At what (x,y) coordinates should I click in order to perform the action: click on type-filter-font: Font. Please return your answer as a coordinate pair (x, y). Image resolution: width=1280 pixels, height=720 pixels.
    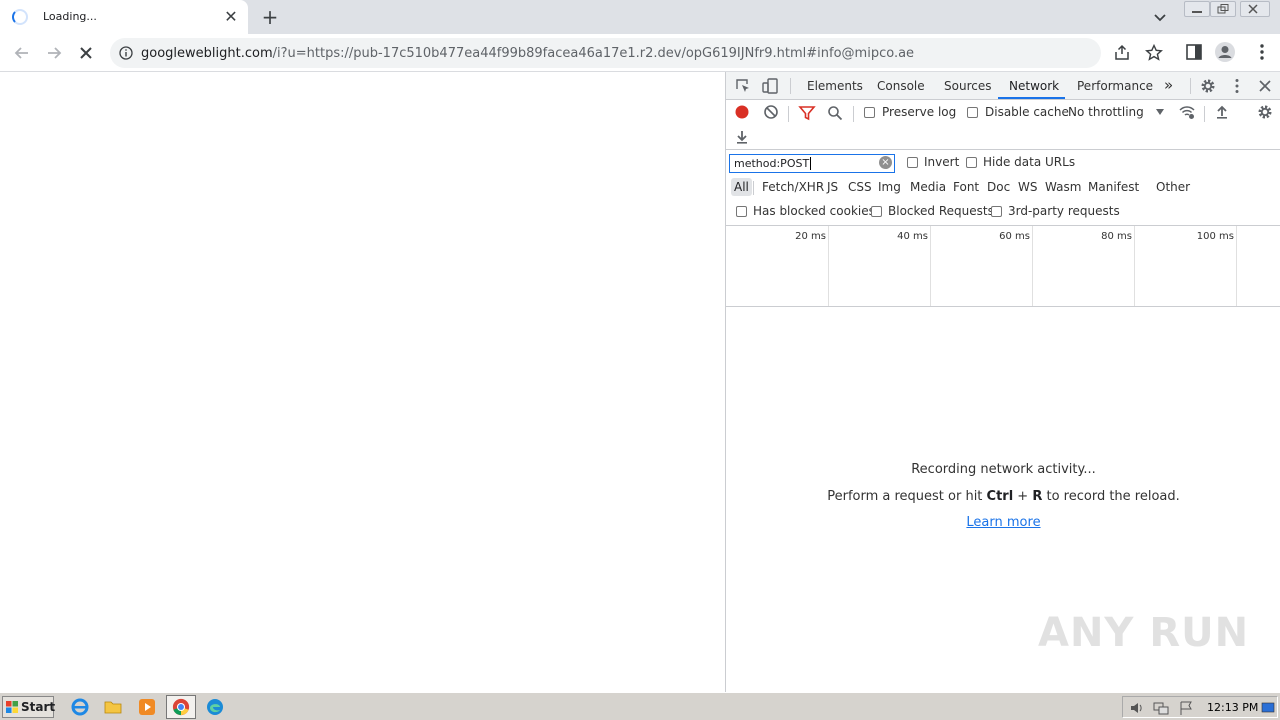
    Looking at the image, I should click on (966, 187).